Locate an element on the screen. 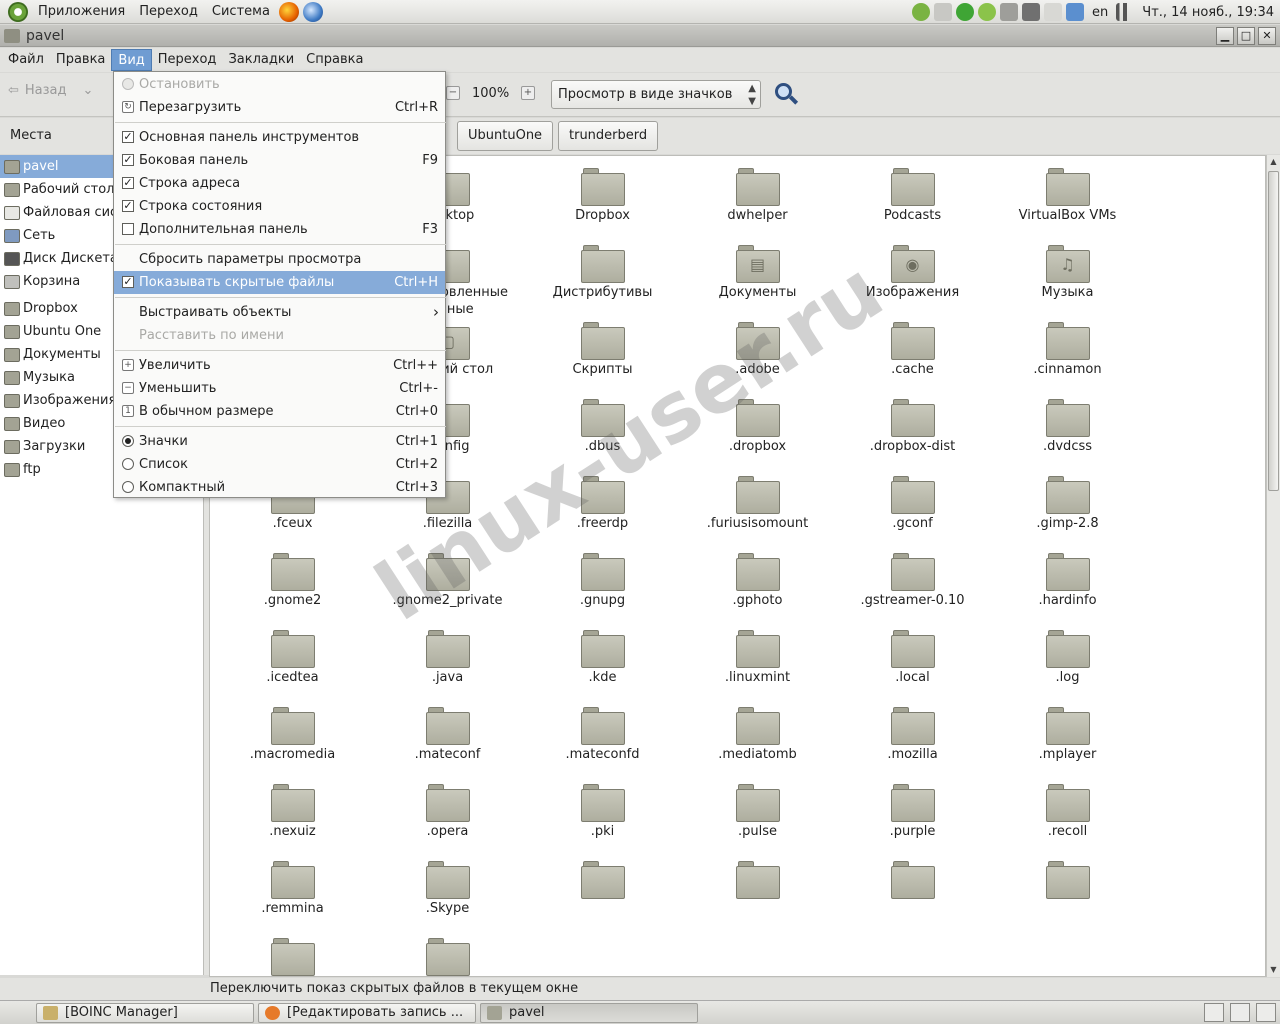 The height and width of the screenshot is (1024, 1280). menu-help: Справка is located at coordinates (334, 60).